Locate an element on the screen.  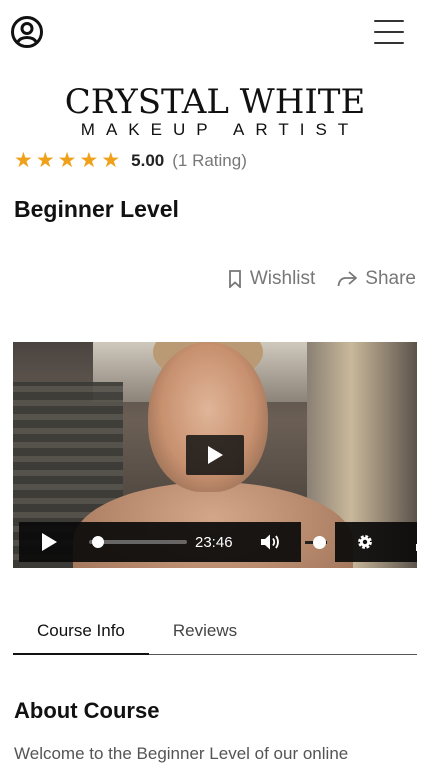
gear-icon is located at coordinates (364, 542).